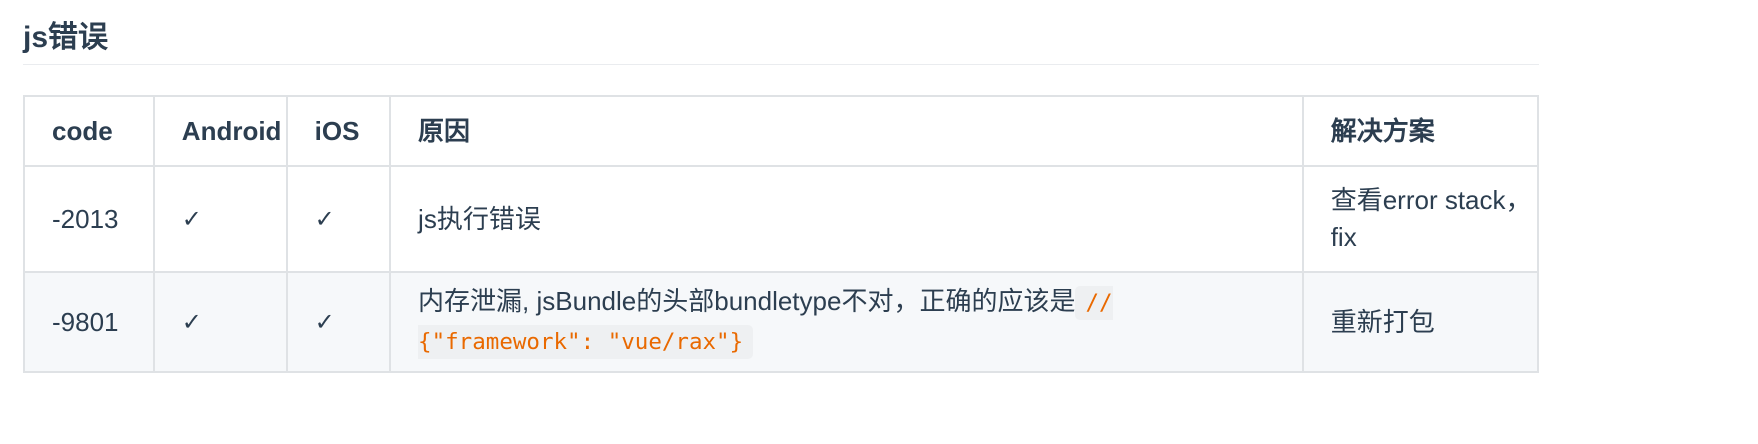 This screenshot has width=1758, height=444. Describe the element at coordinates (89, 219) in the screenshot. I see `cell-code: -2013` at that location.